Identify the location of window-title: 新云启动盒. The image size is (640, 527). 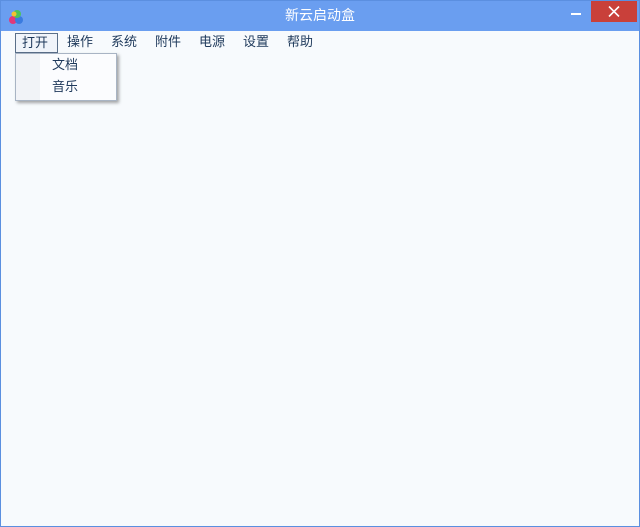
(320, 16).